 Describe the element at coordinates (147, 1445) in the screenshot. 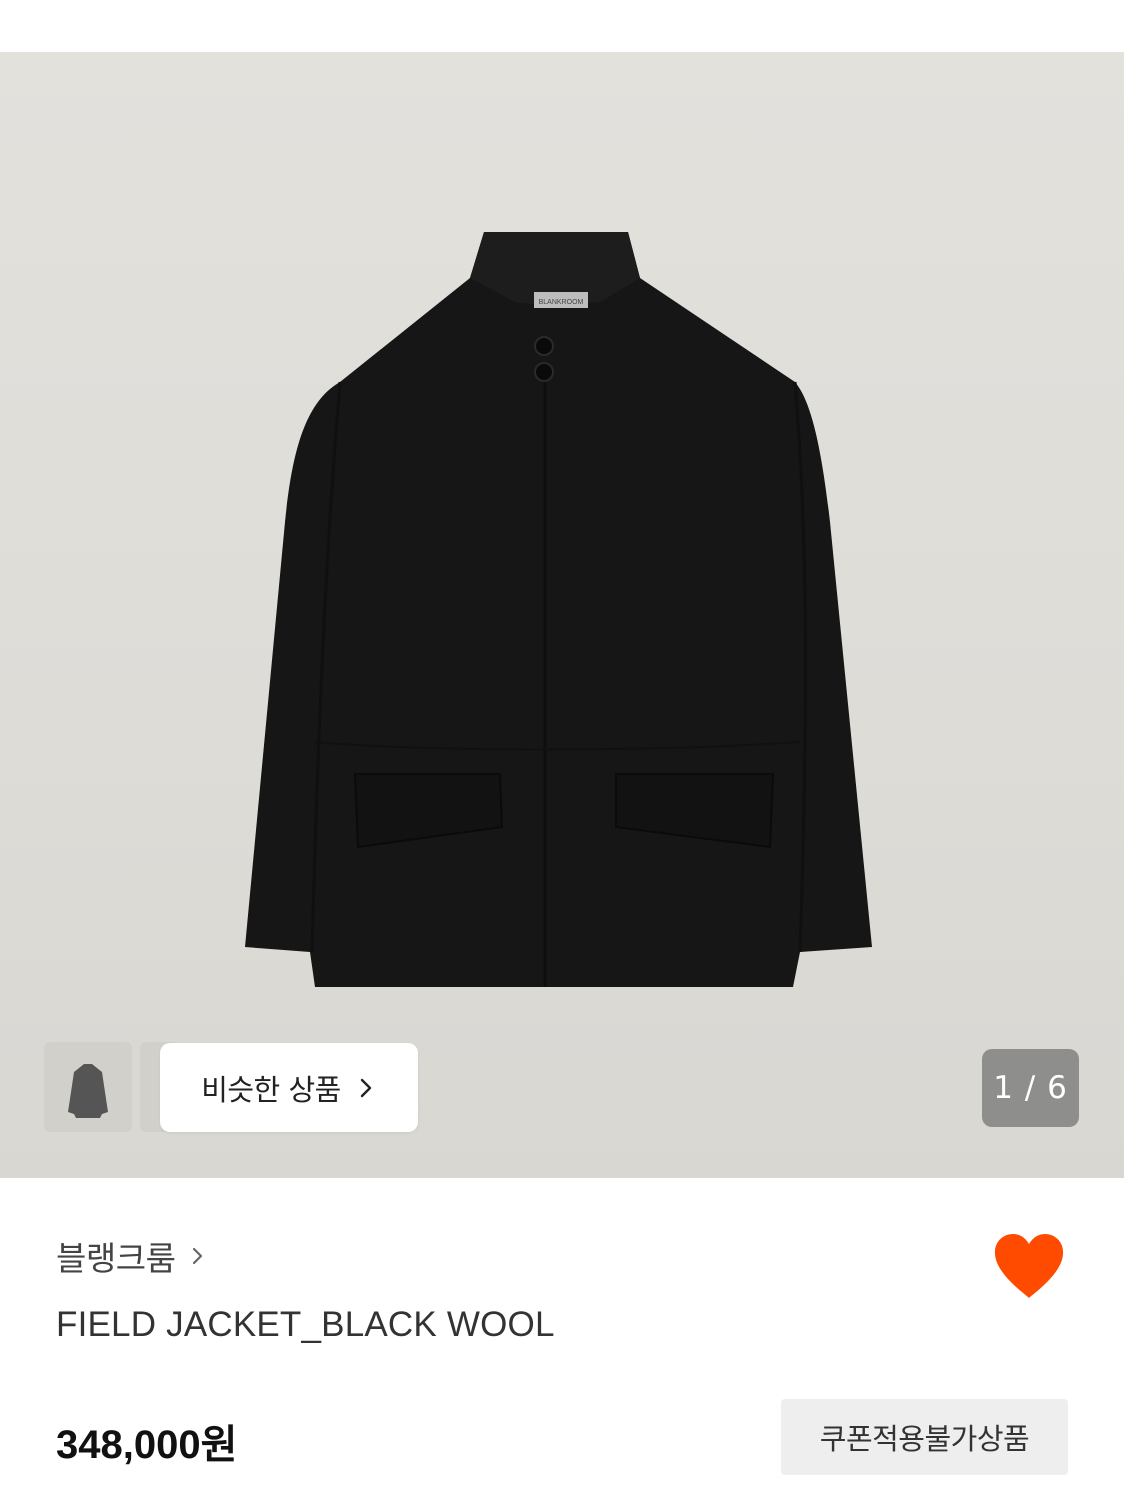

I see `product-price: 348,000원` at that location.